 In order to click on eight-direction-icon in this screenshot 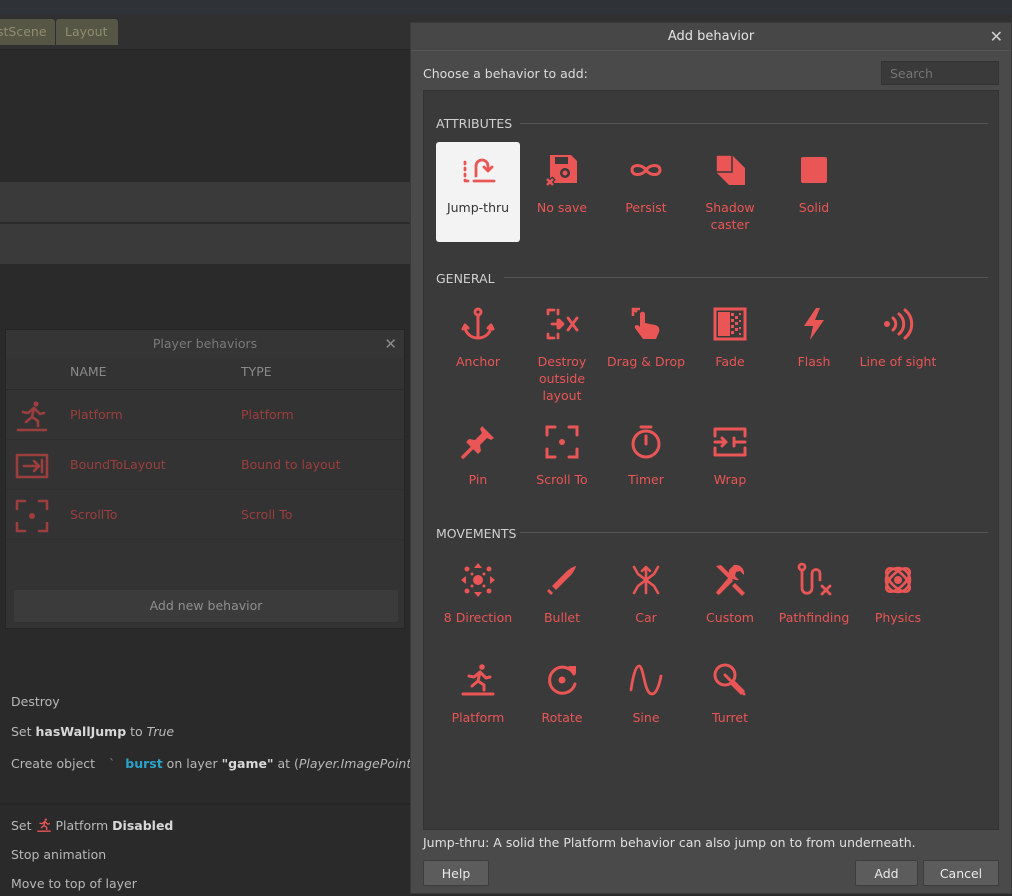, I will do `click(478, 580)`.